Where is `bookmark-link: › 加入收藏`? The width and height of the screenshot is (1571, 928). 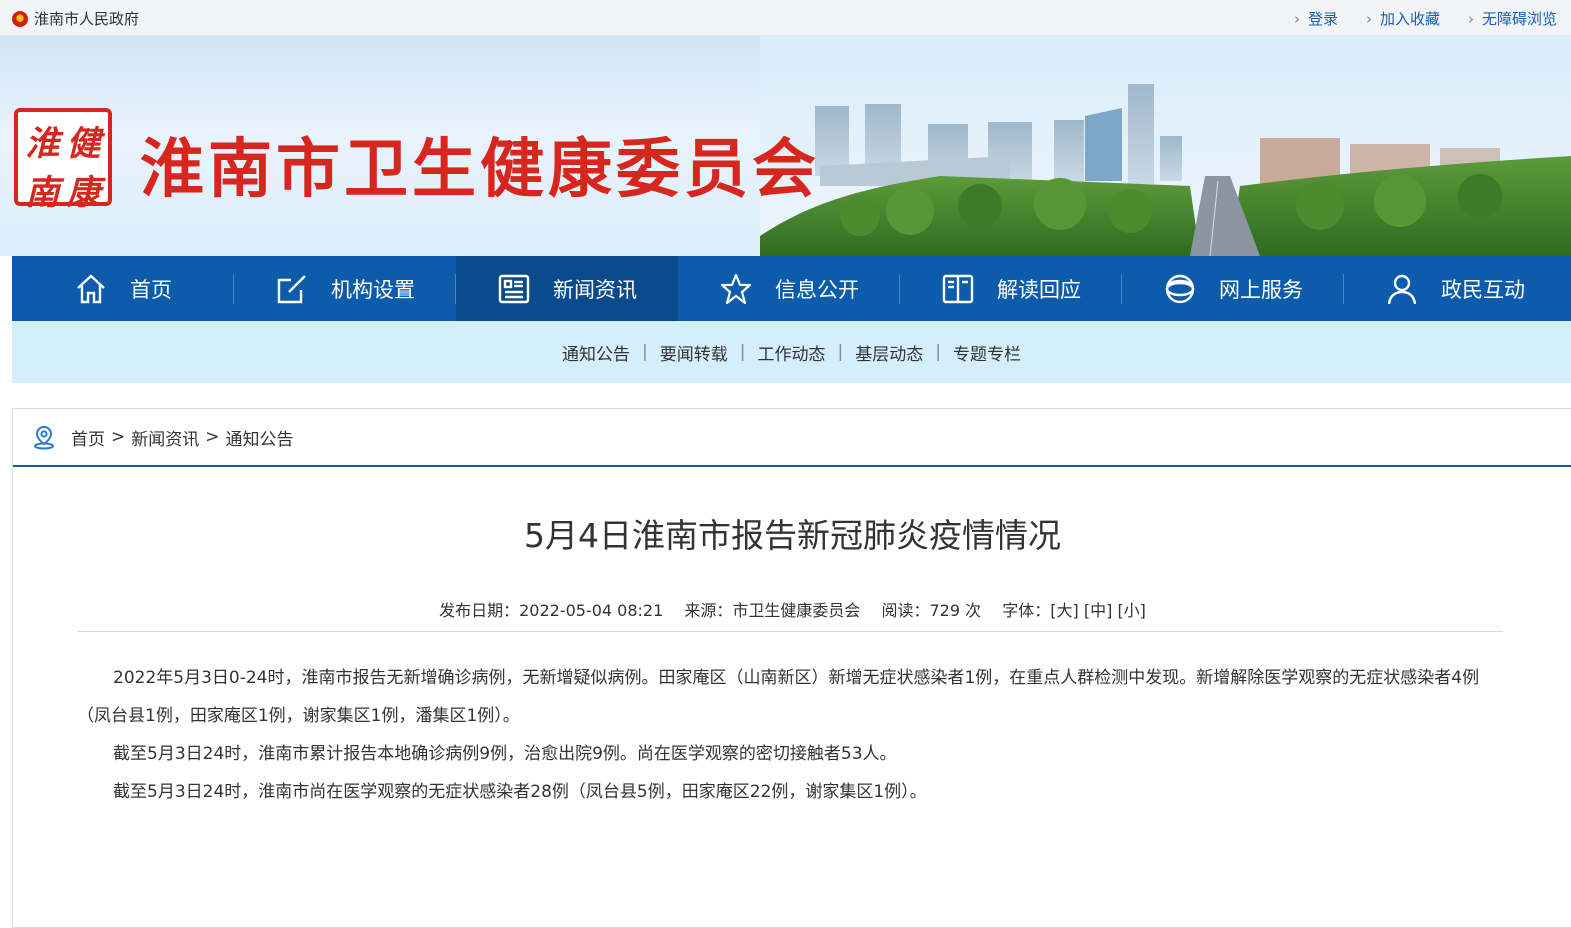 bookmark-link: › 加入收藏 is located at coordinates (1403, 18).